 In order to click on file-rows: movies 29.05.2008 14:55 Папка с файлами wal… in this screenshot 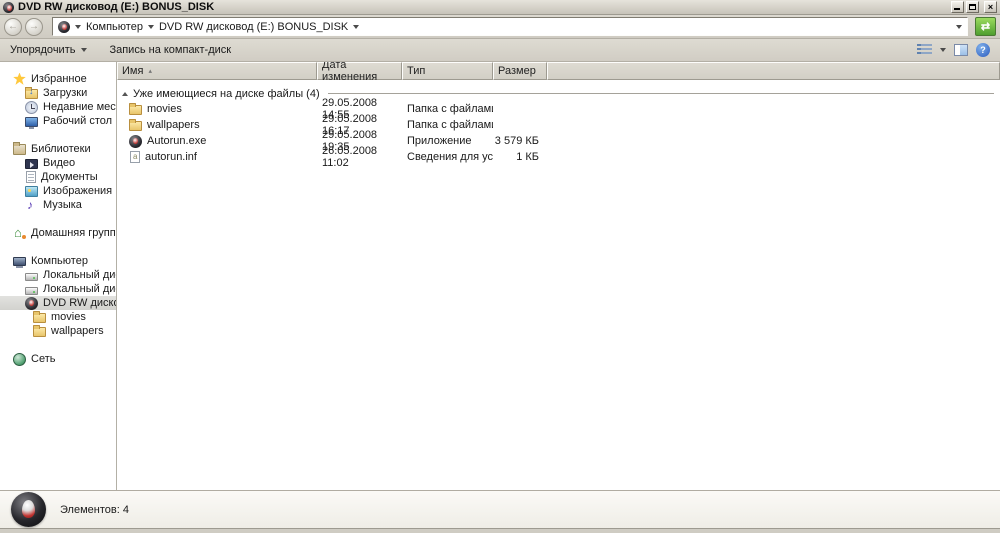, I will do `click(558, 133)`.